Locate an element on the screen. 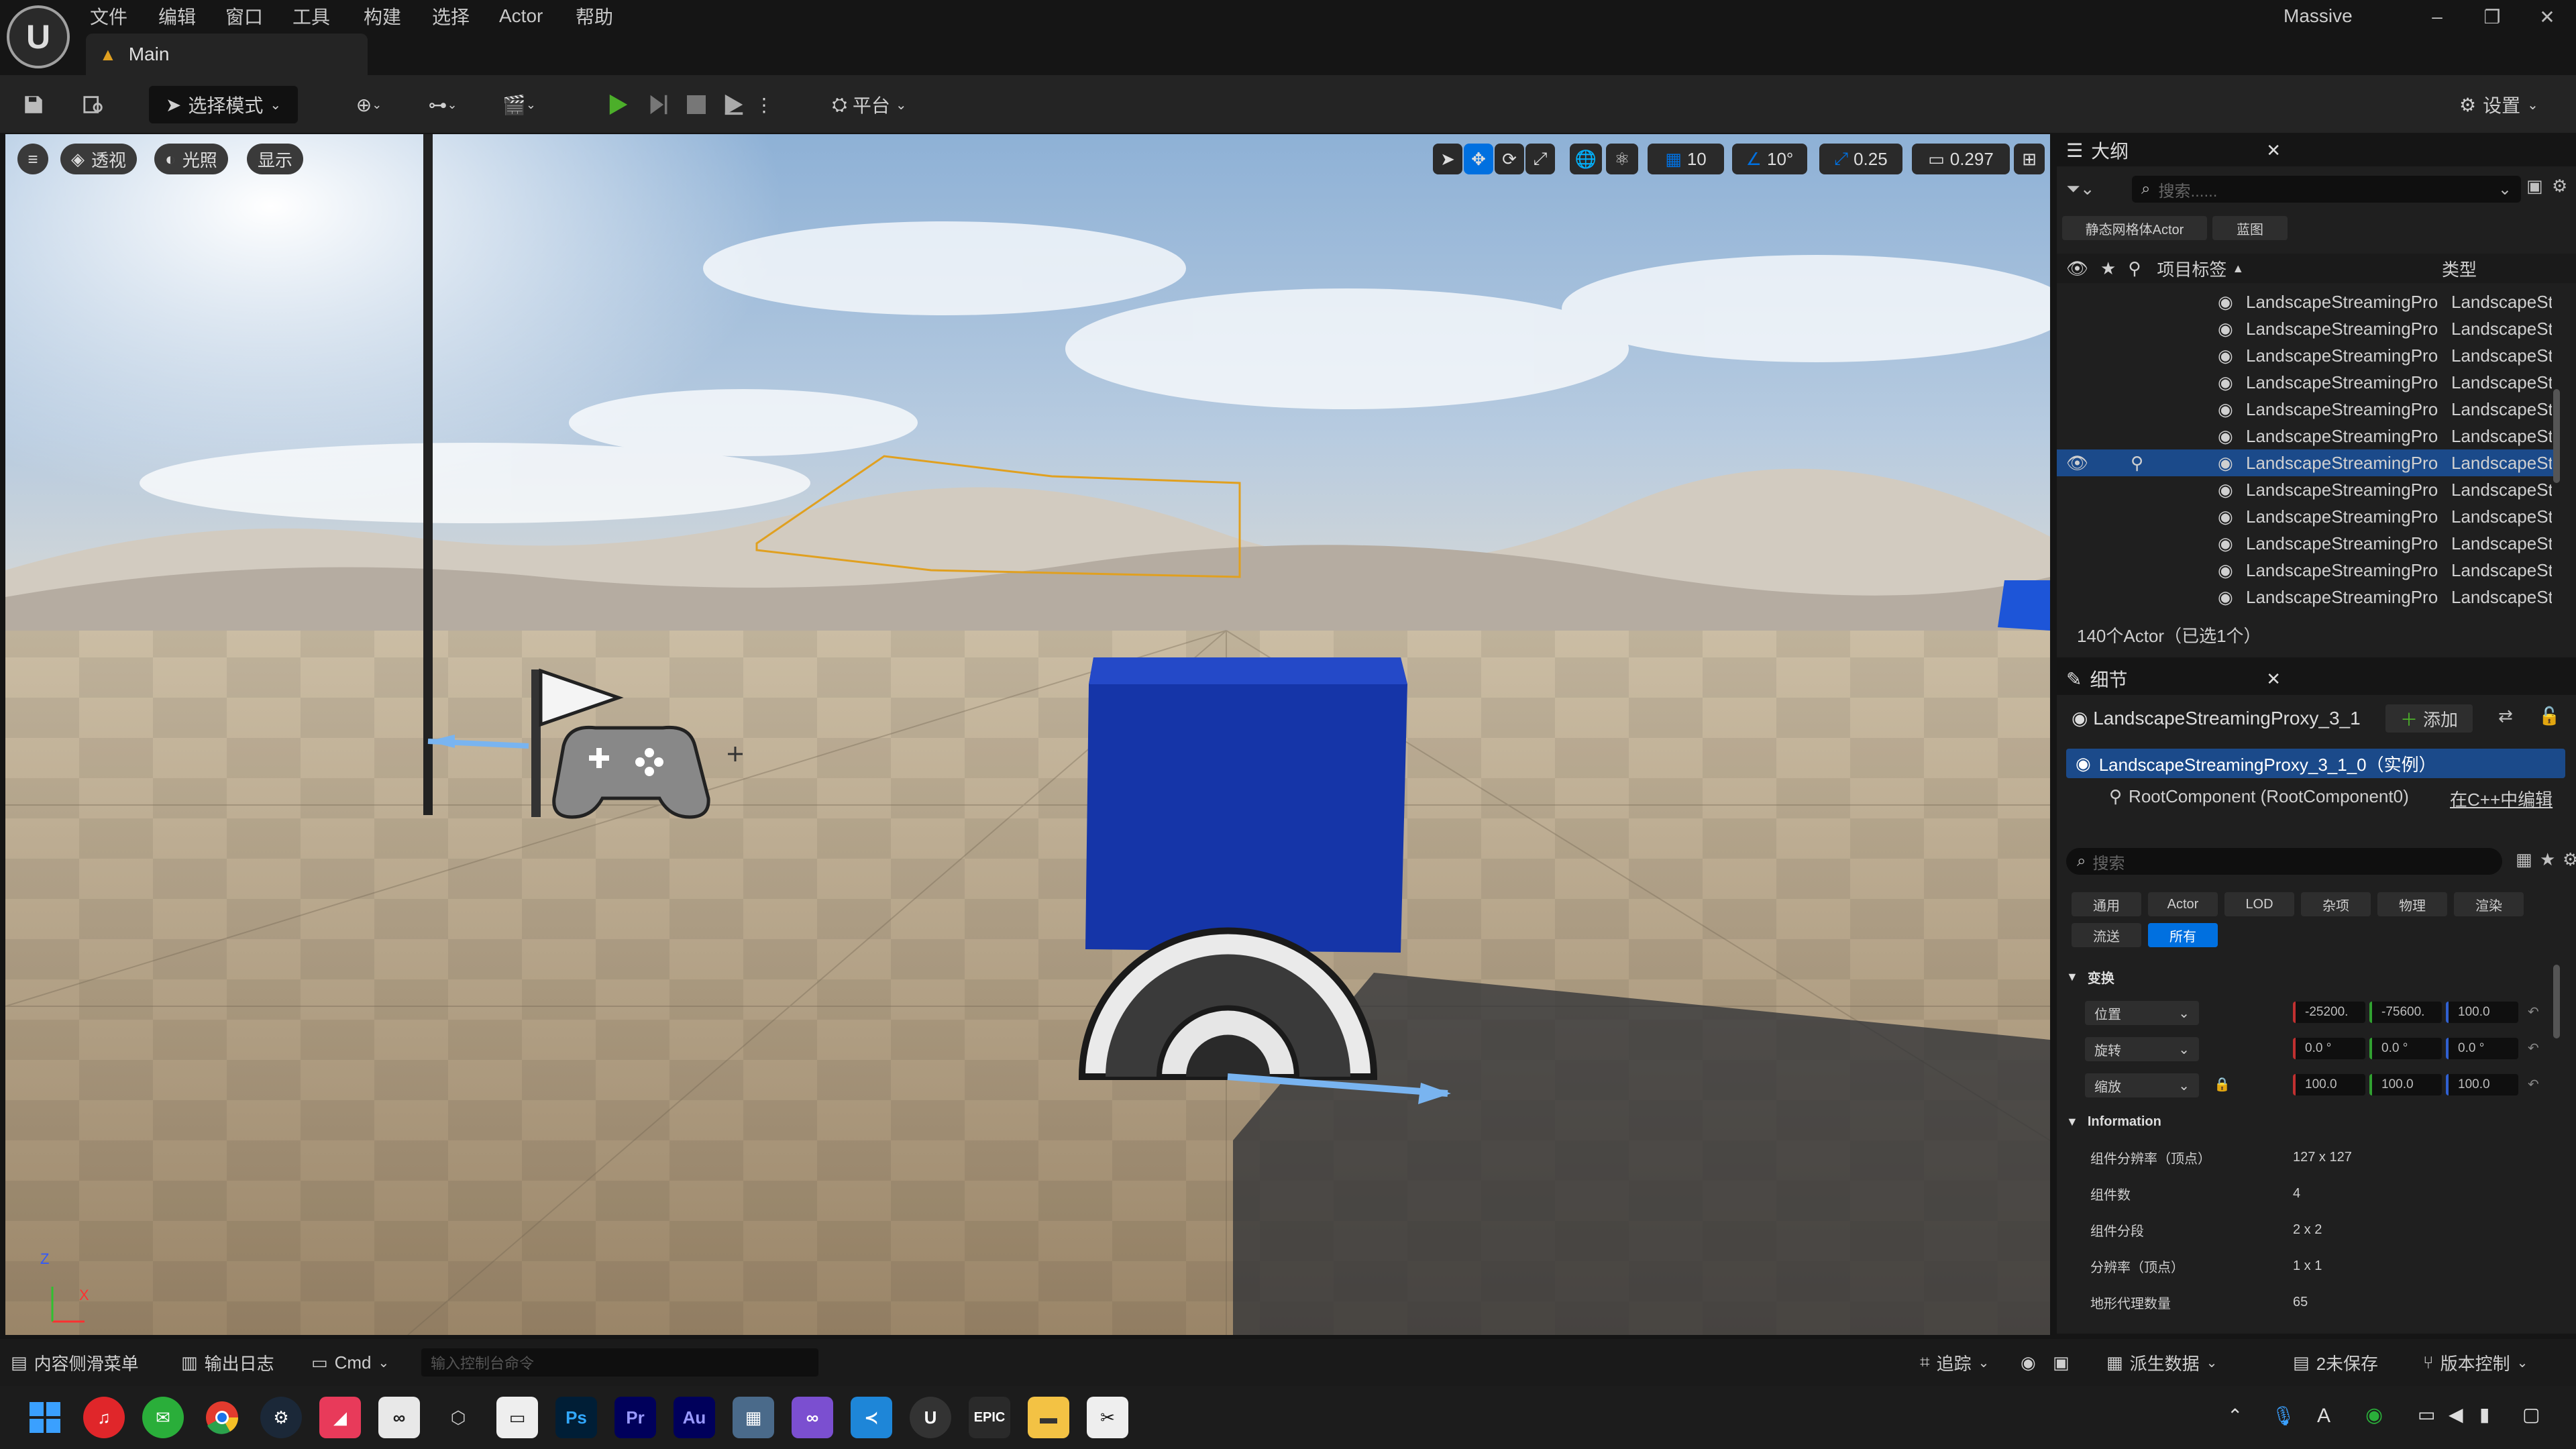 Image resolution: width=2576 pixels, height=1449 pixels. minimize-button: – is located at coordinates (2437, 17).